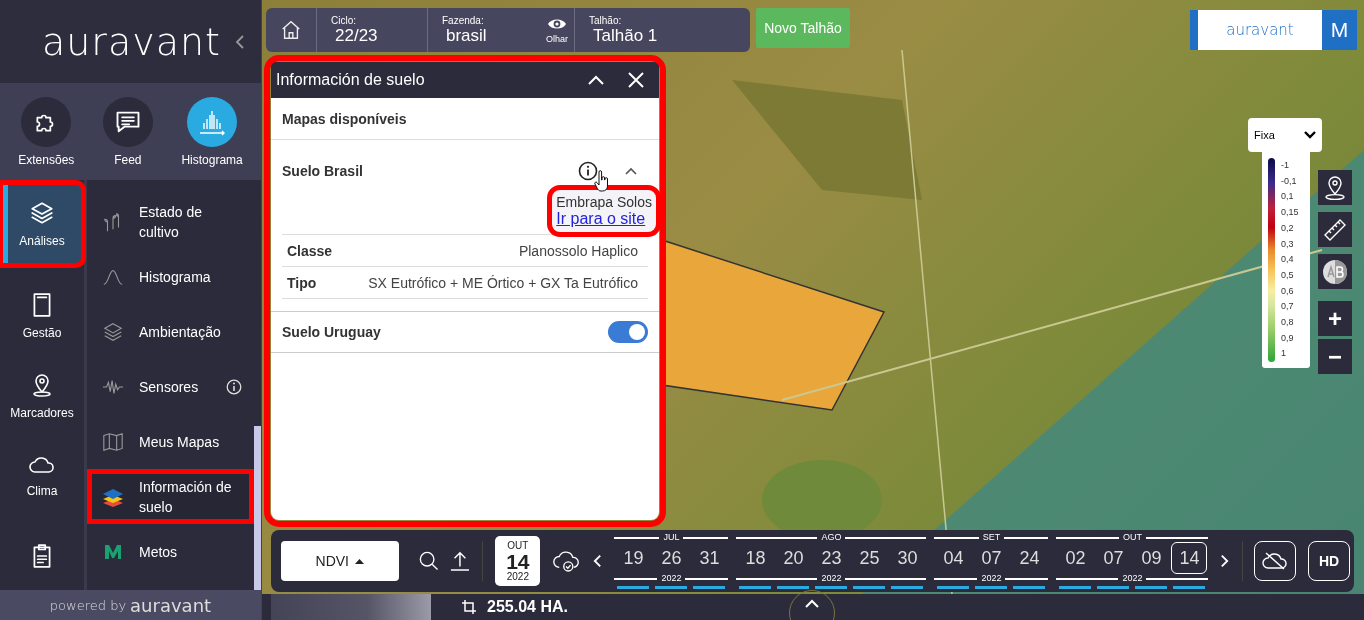  I want to click on scale-label: 0,3, so click(1288, 244).